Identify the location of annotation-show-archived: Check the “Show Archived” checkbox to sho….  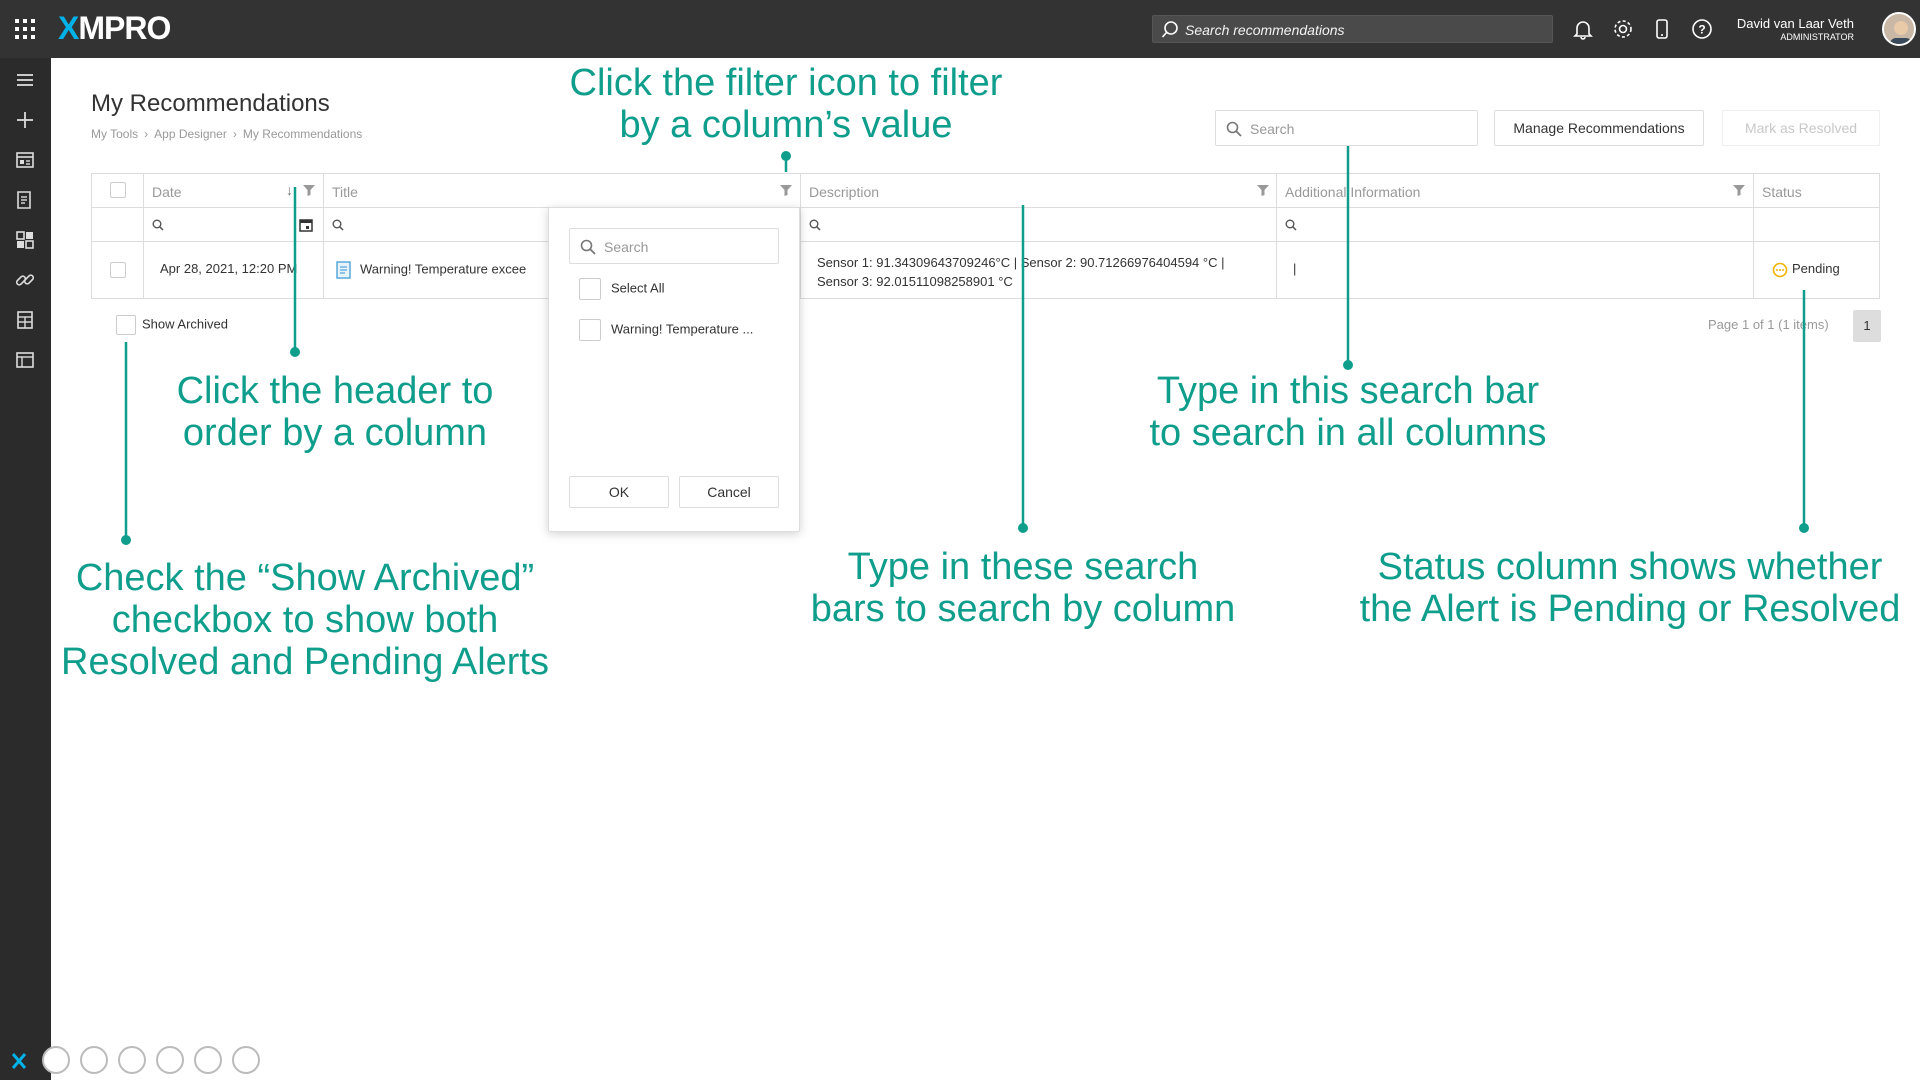
(305, 620).